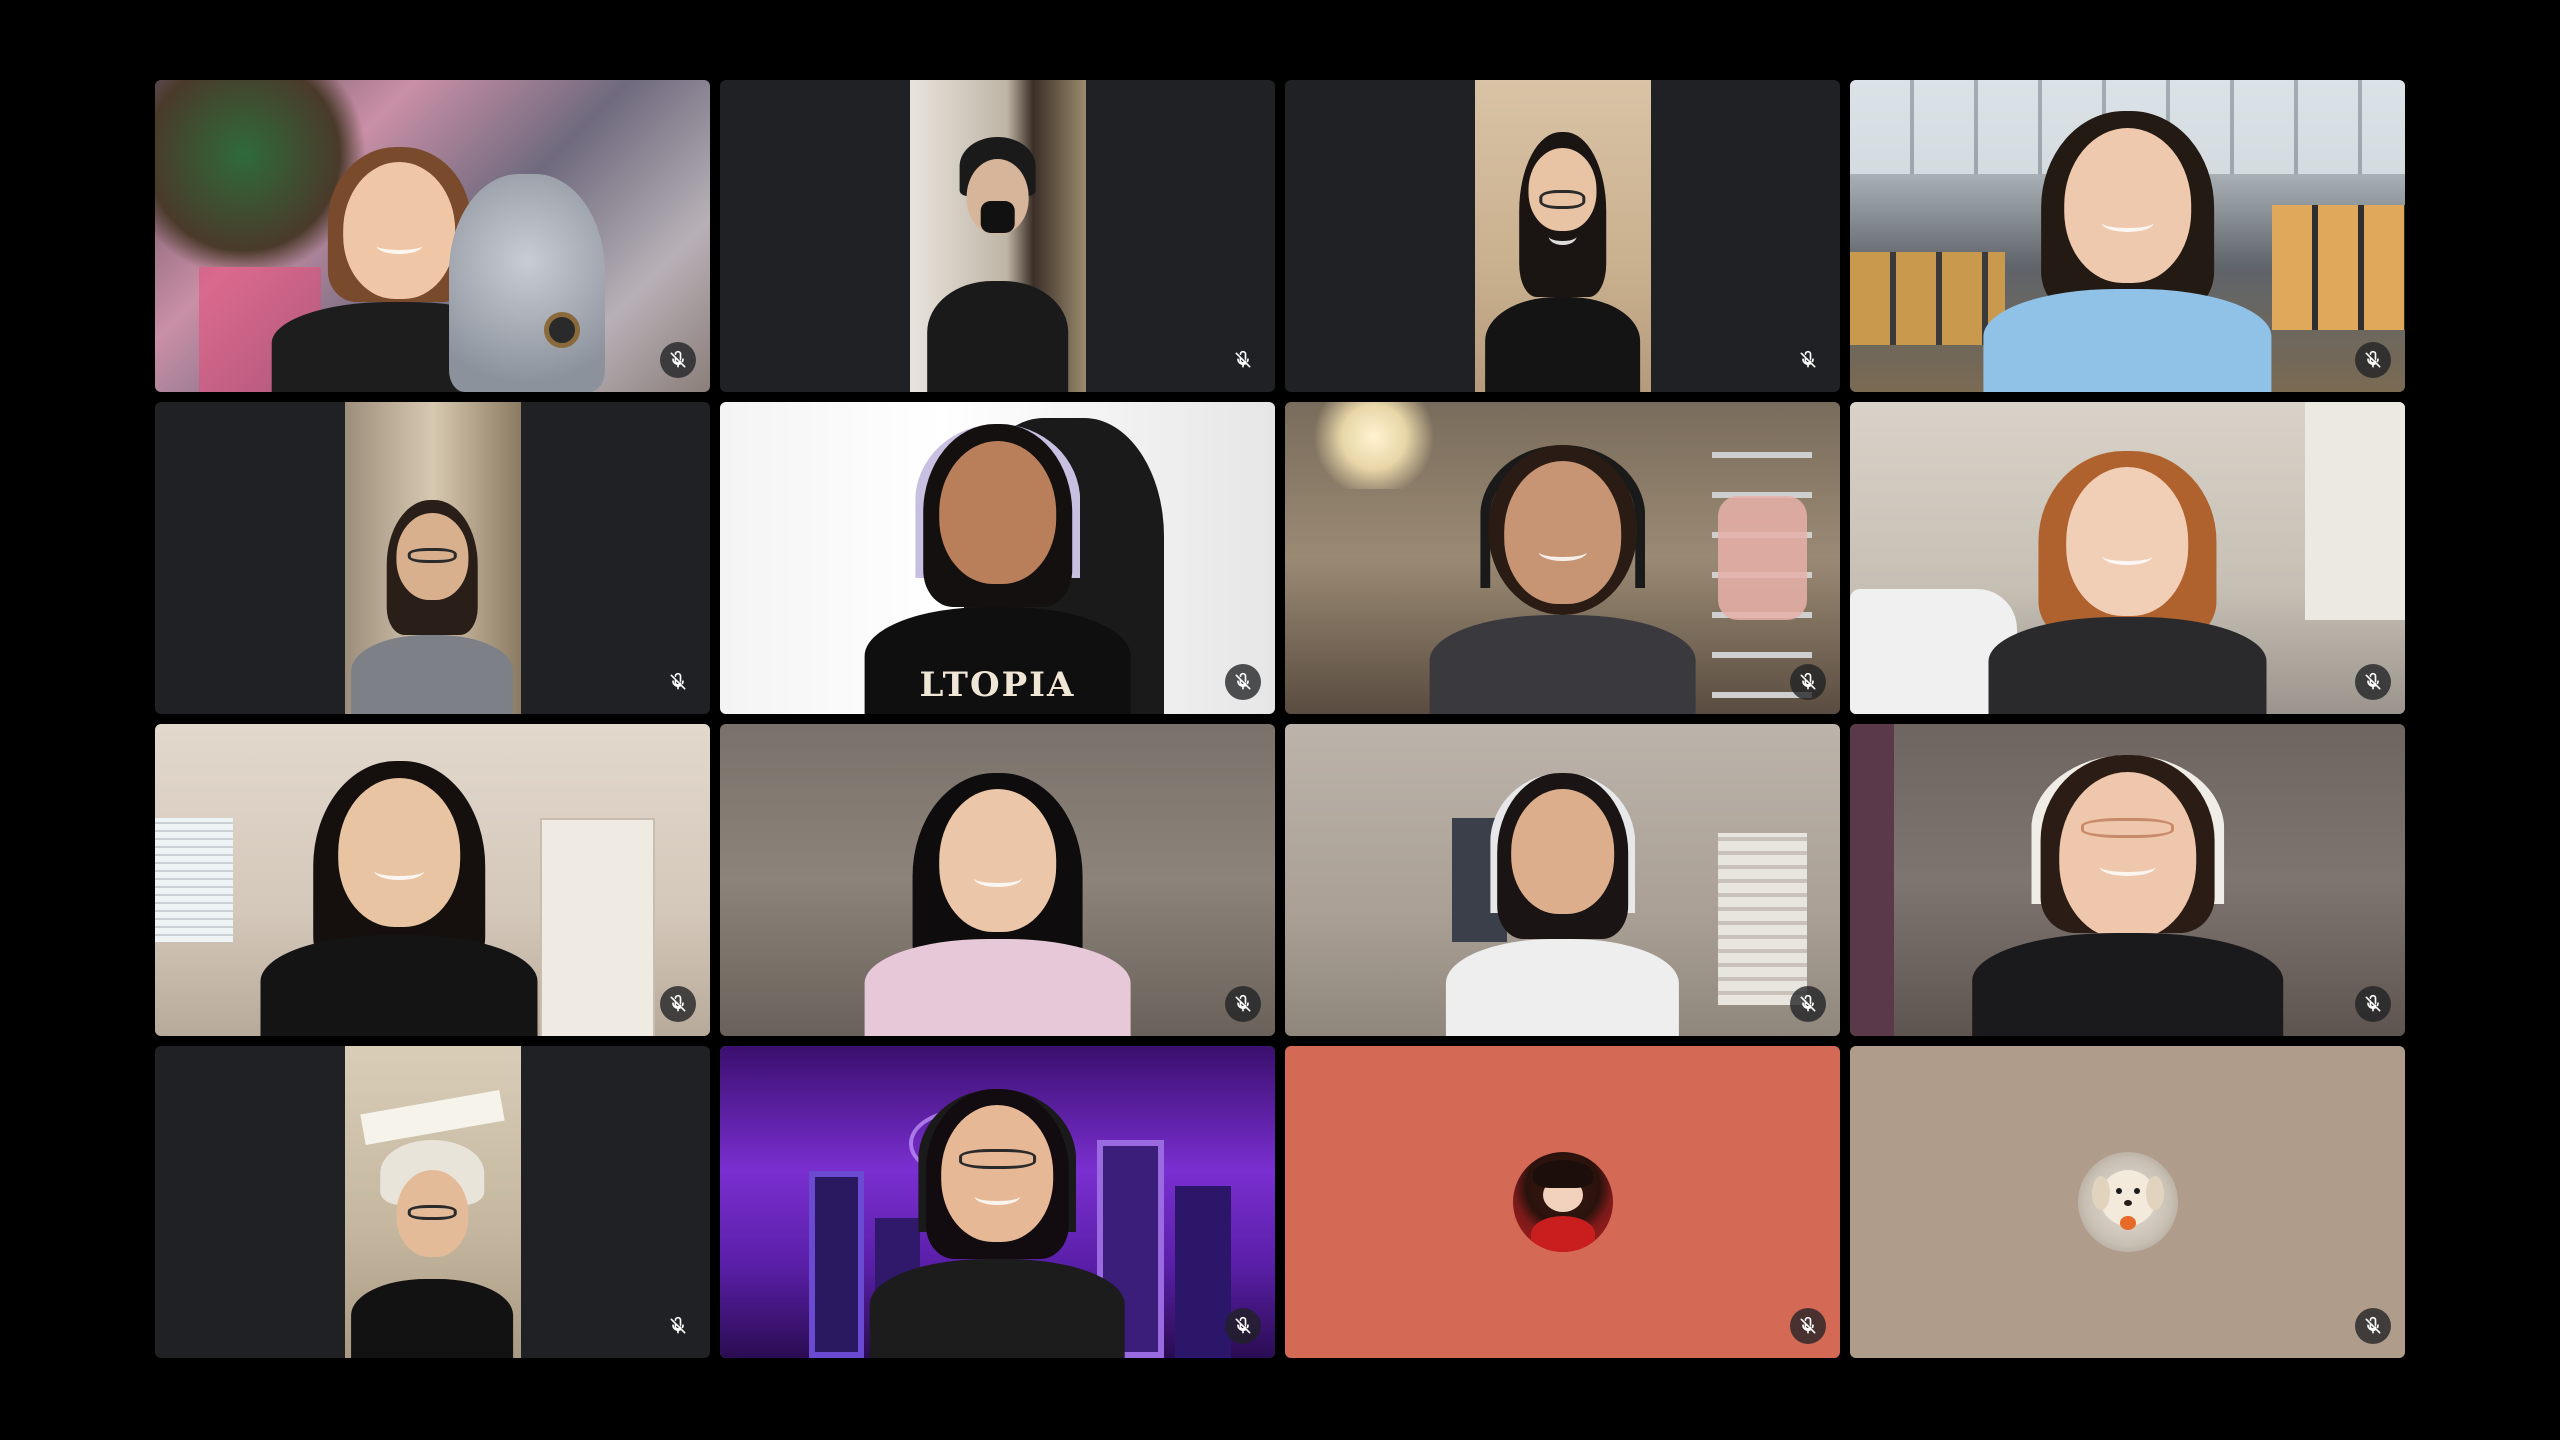  Describe the element at coordinates (997, 685) in the screenshot. I see `shirt-text: LTOPIA` at that location.